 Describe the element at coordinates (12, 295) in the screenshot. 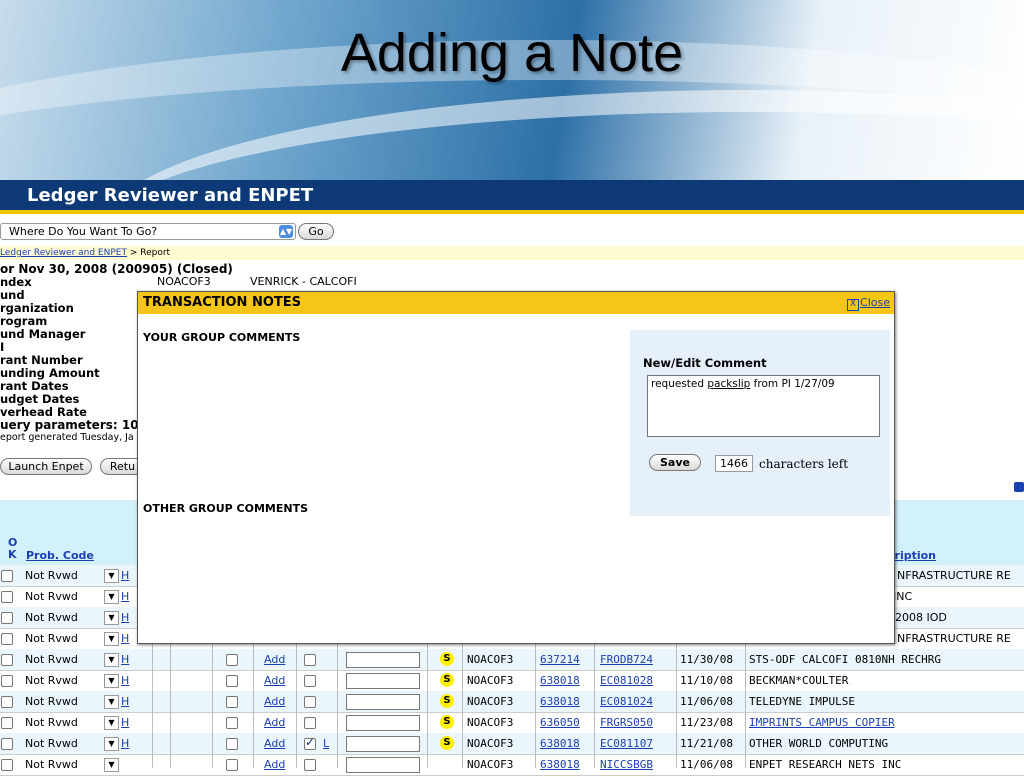

I see `label-fund: und` at that location.